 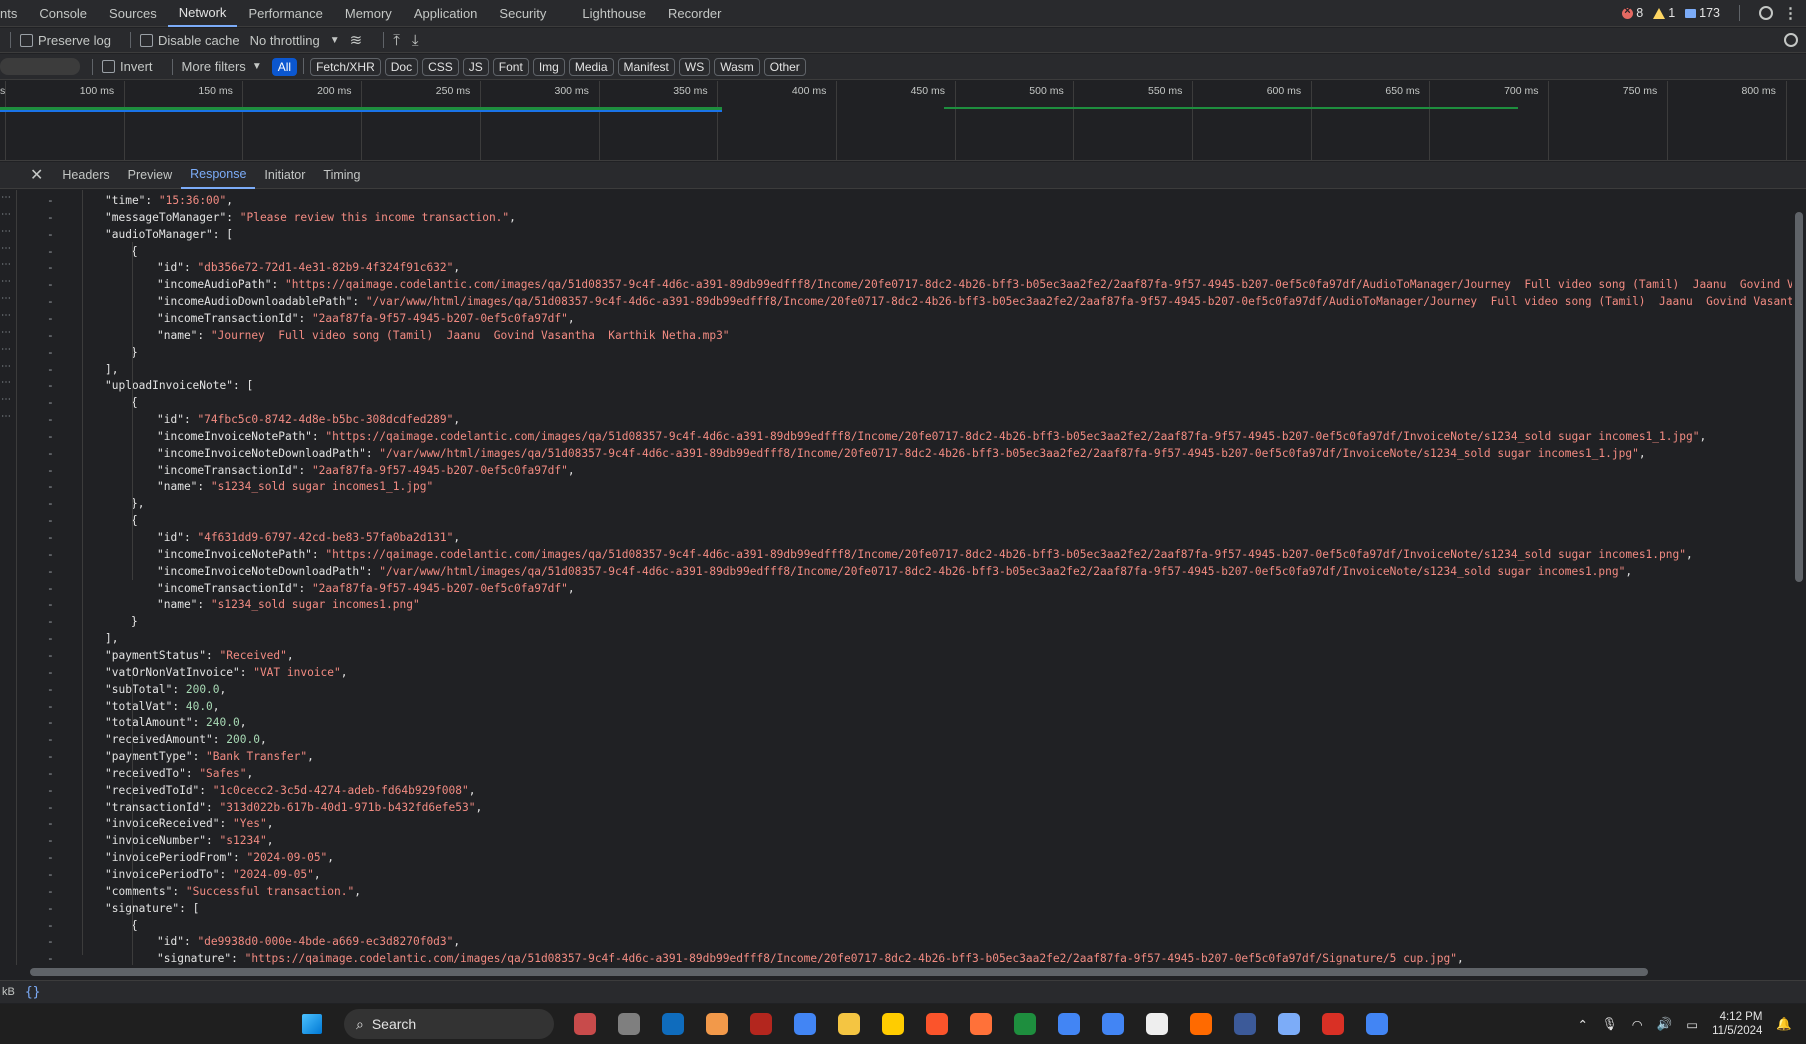 I want to click on tab-lighthouse: Lighthouse, so click(x=614, y=13).